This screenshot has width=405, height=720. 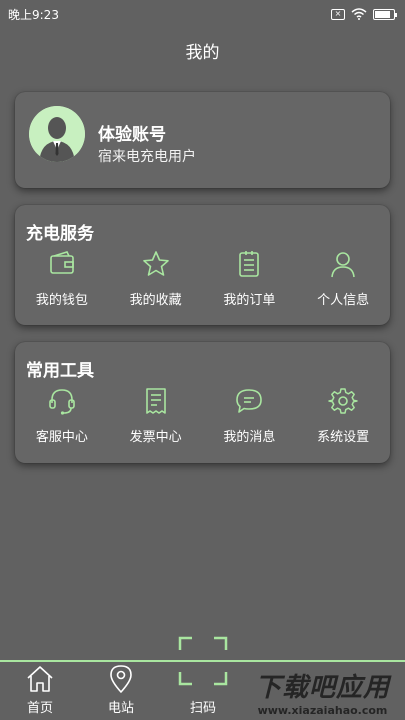 I want to click on nav-scan-label: 扫码, so click(x=203, y=706).